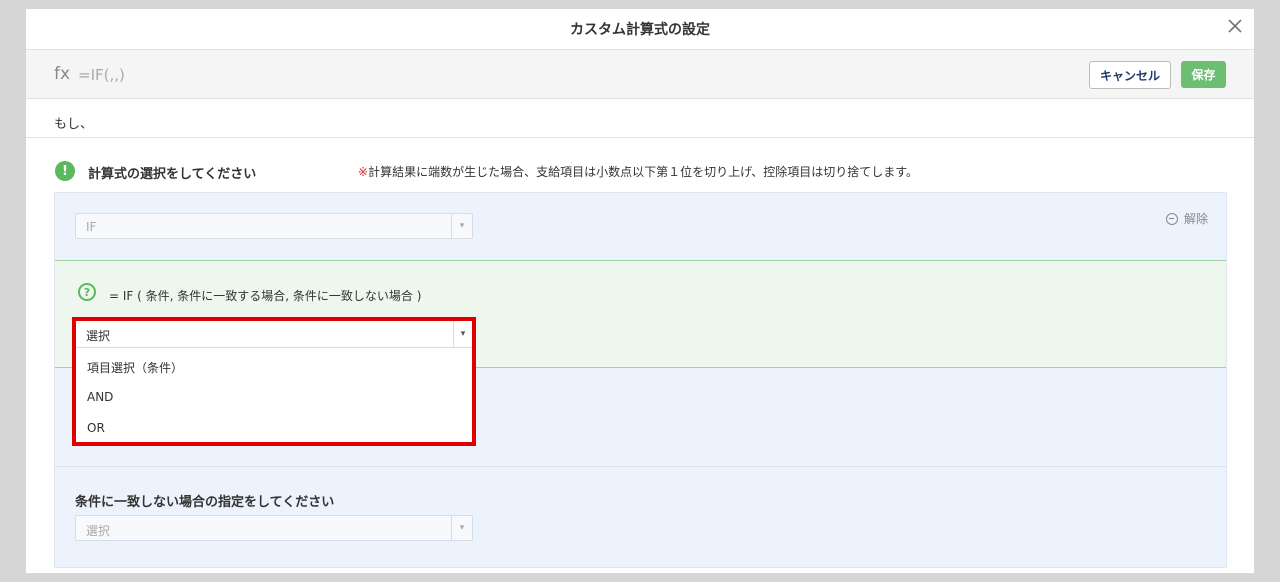 This screenshot has width=1280, height=582. What do you see at coordinates (274, 381) in the screenshot?
I see `annotation-highlight-box` at bounding box center [274, 381].